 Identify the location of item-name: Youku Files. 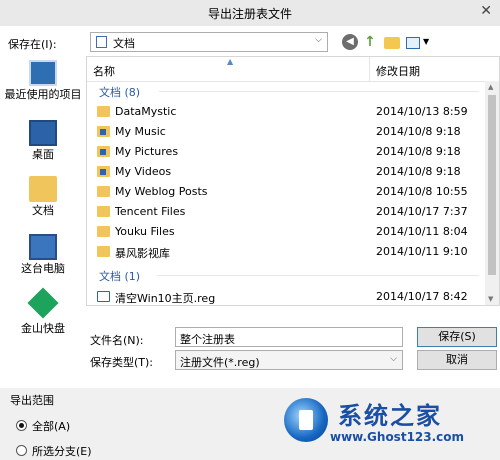
(145, 231).